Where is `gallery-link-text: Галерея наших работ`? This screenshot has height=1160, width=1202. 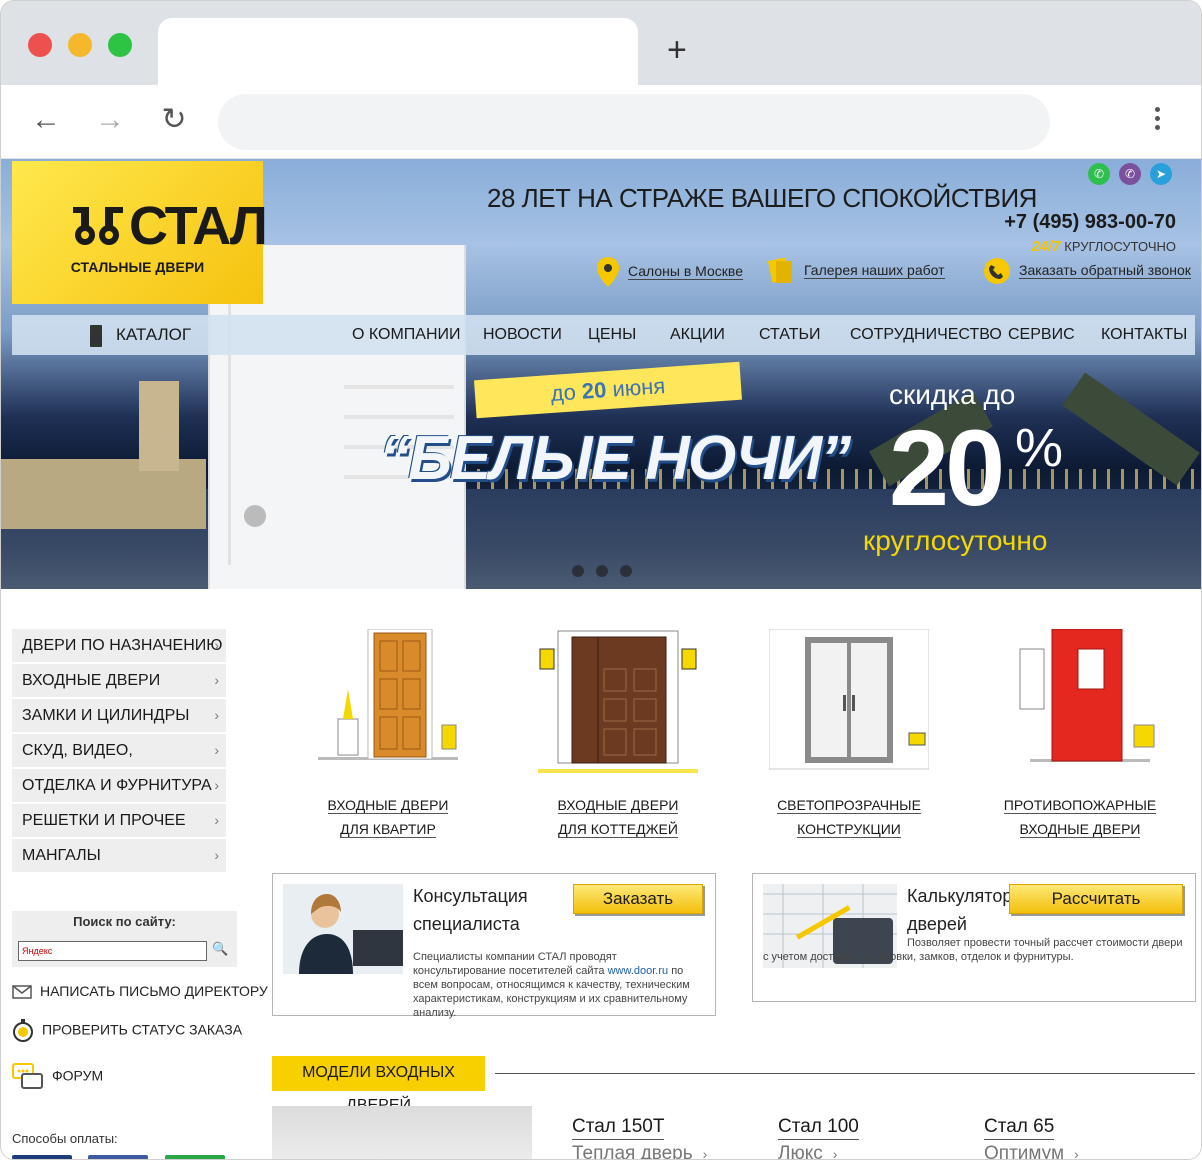
gallery-link-text: Галерея наших работ is located at coordinates (874, 270).